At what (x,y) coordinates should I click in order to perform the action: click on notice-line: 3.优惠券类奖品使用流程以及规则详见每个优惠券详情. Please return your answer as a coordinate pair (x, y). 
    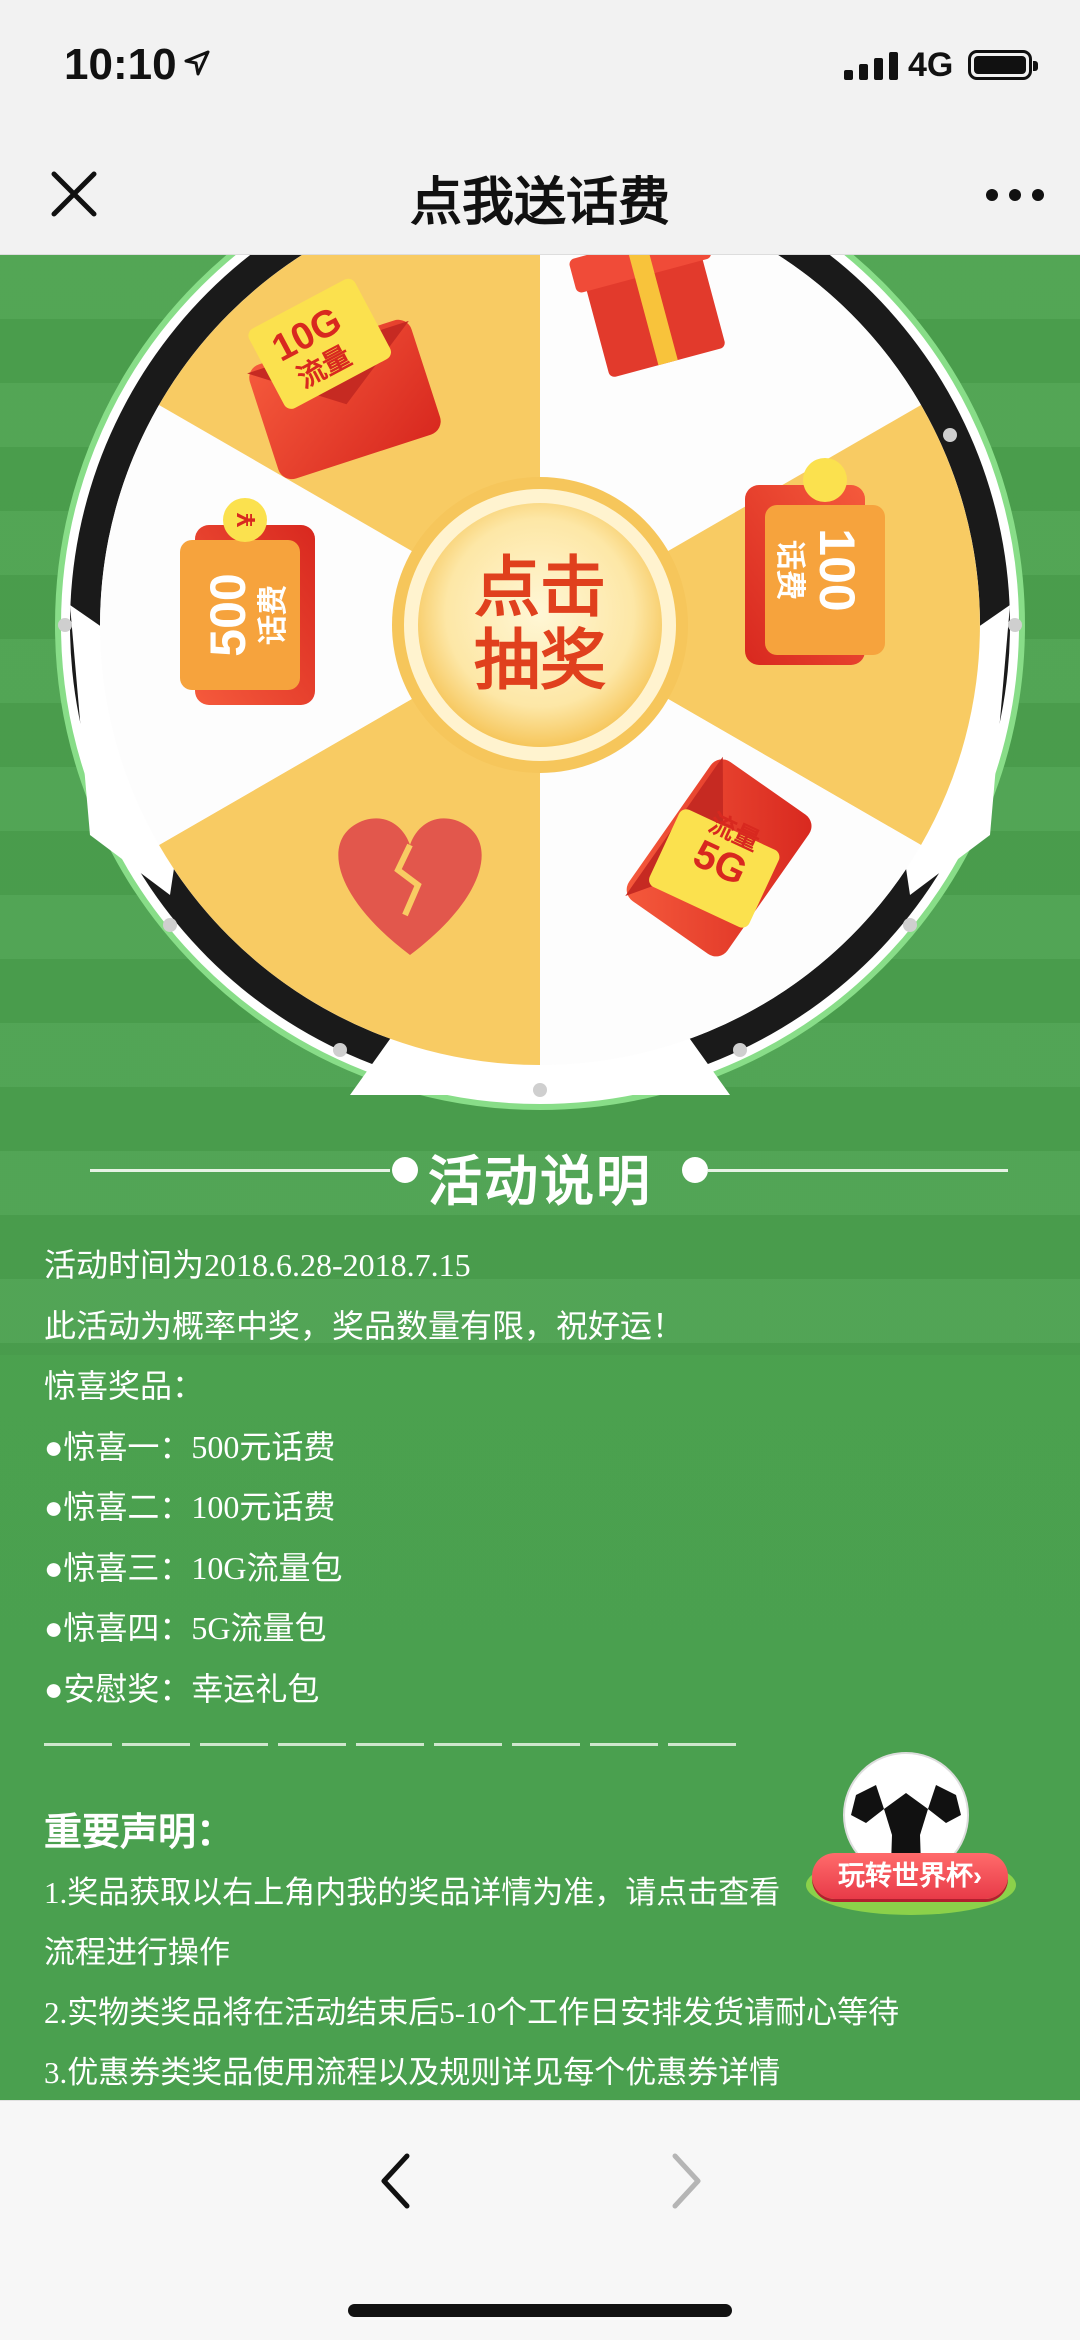
    Looking at the image, I should click on (412, 2072).